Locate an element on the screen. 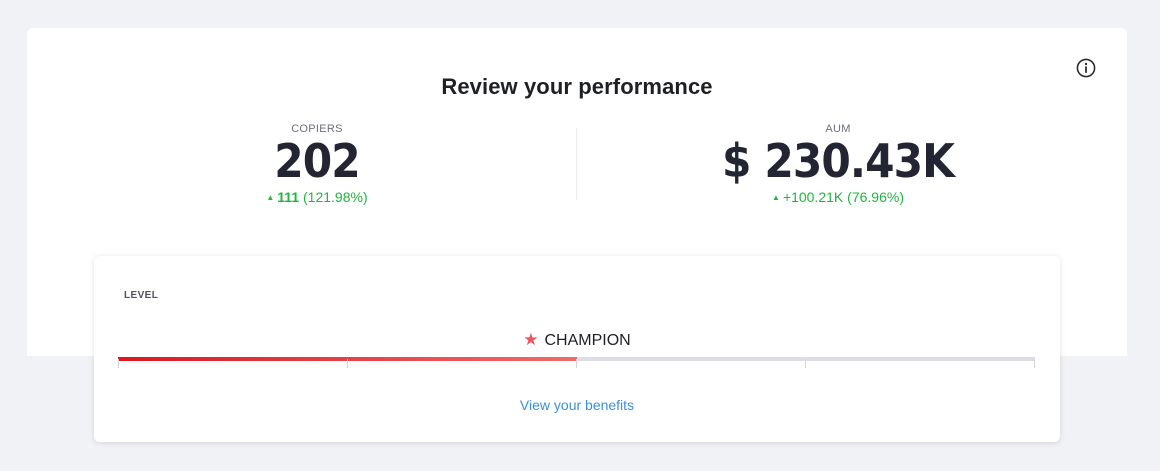 This screenshot has height=471, width=1160. page-title: Review your performance is located at coordinates (577, 86).